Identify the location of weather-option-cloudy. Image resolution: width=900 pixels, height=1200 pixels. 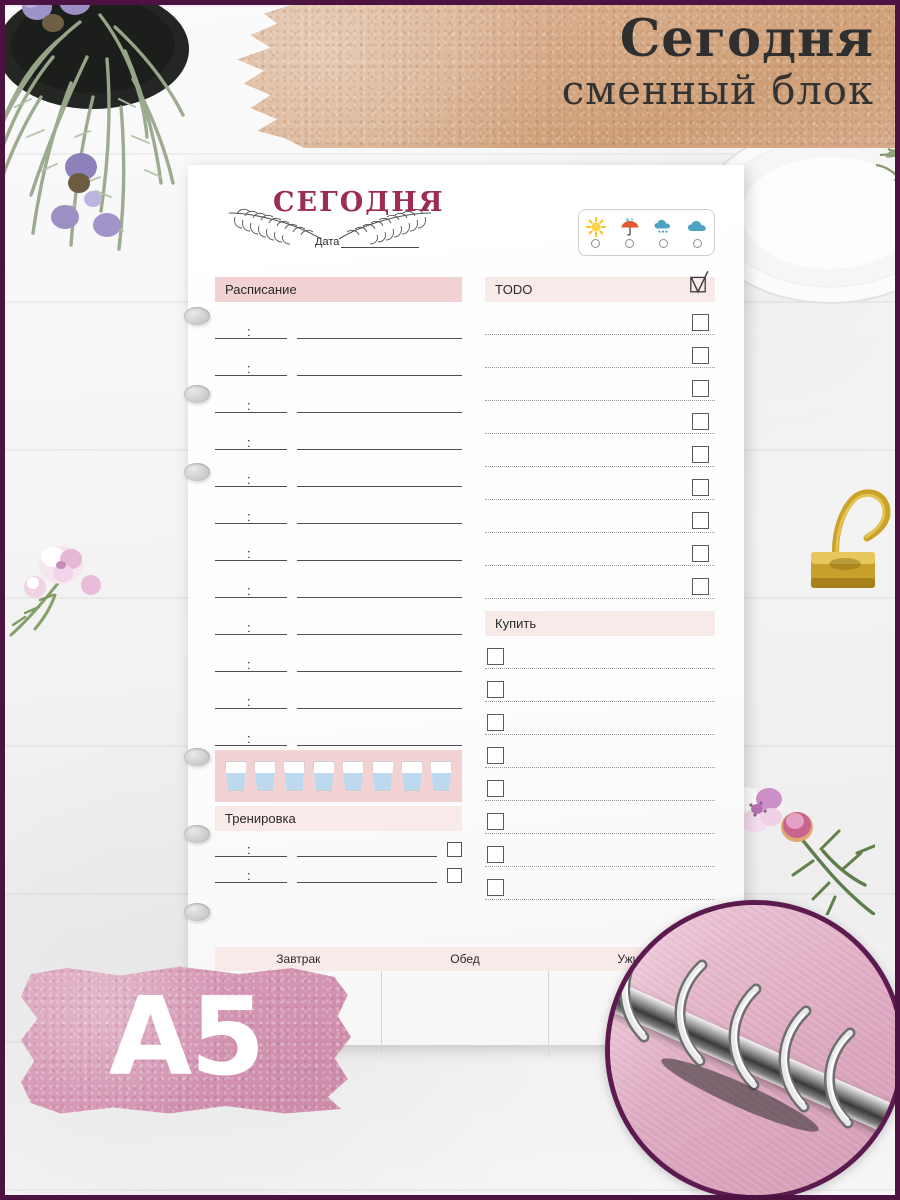
(697, 232).